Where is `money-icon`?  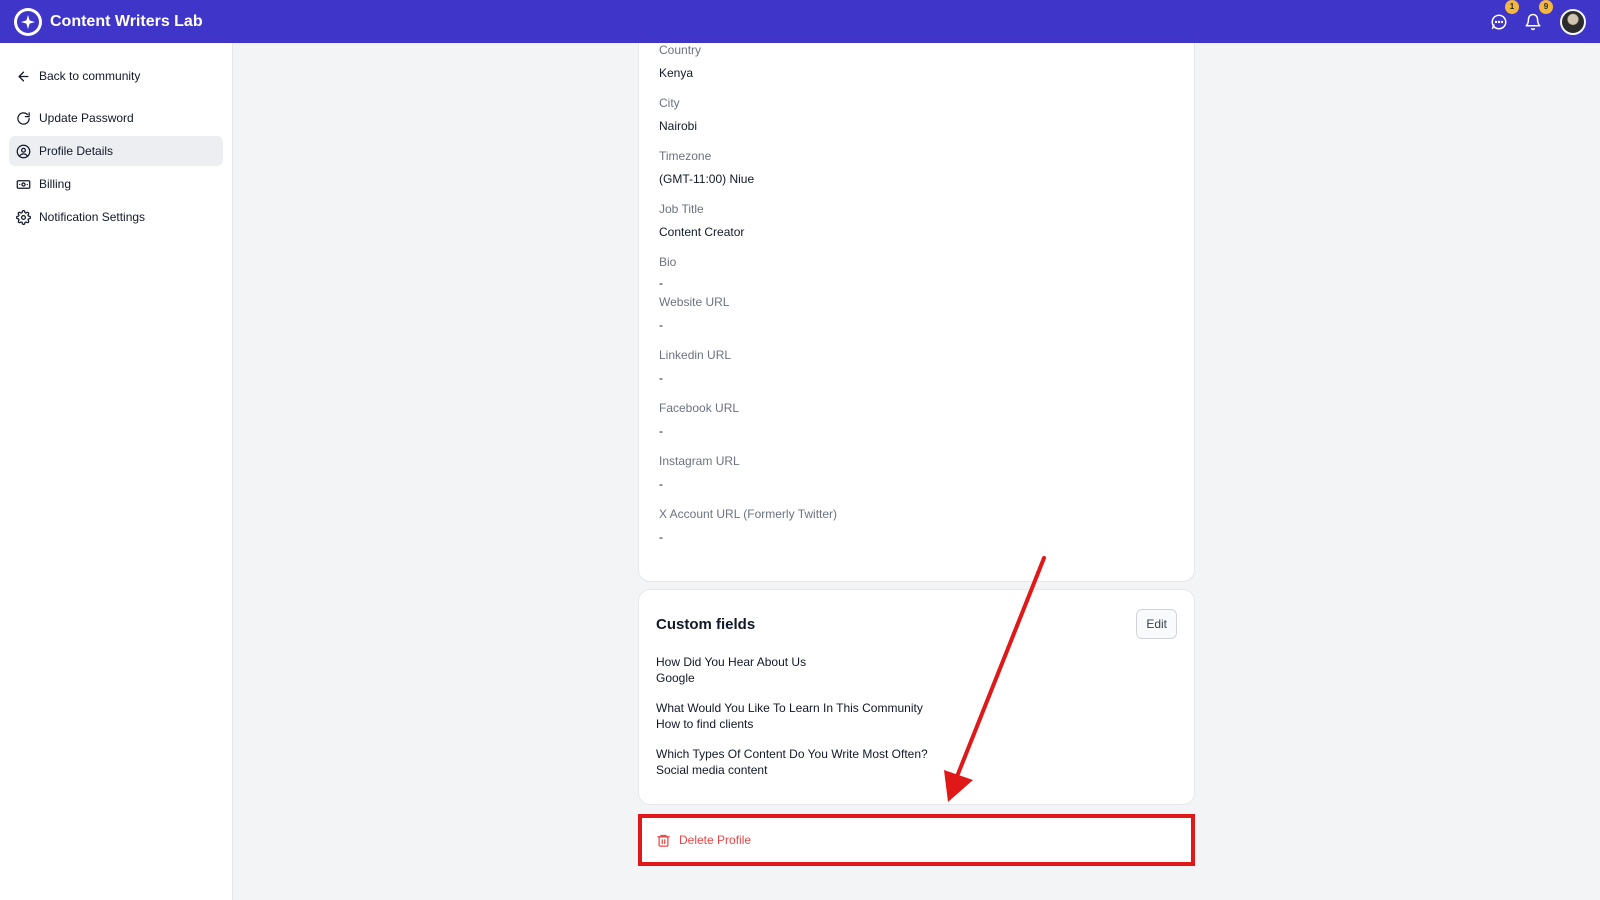
money-icon is located at coordinates (23, 184).